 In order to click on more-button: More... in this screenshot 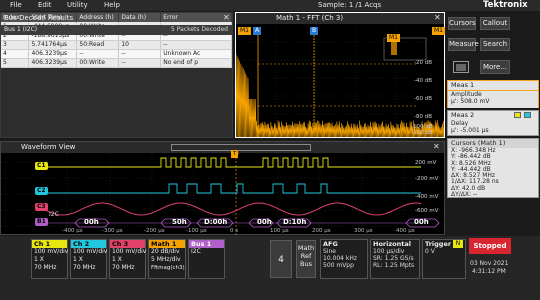, I will do `click(495, 67)`.